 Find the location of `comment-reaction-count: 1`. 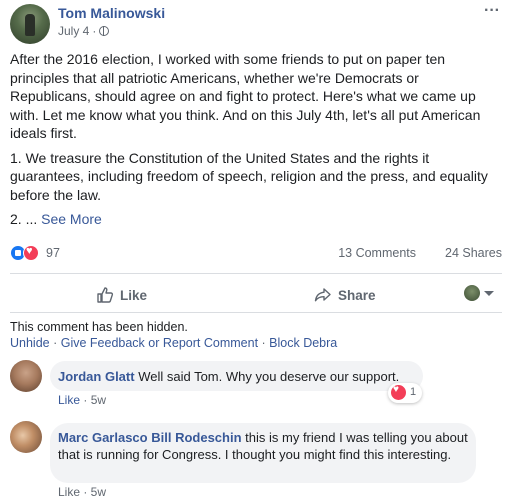

comment-reaction-count: 1 is located at coordinates (413, 392).